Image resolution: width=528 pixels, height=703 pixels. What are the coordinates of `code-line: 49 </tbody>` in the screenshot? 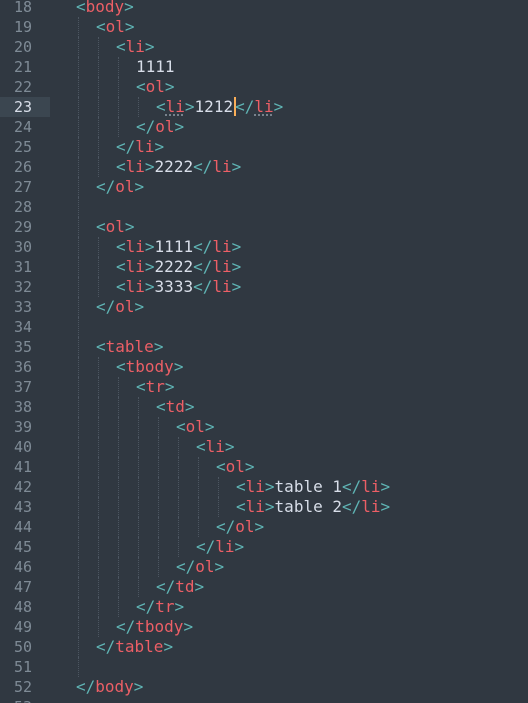 It's located at (264, 627).